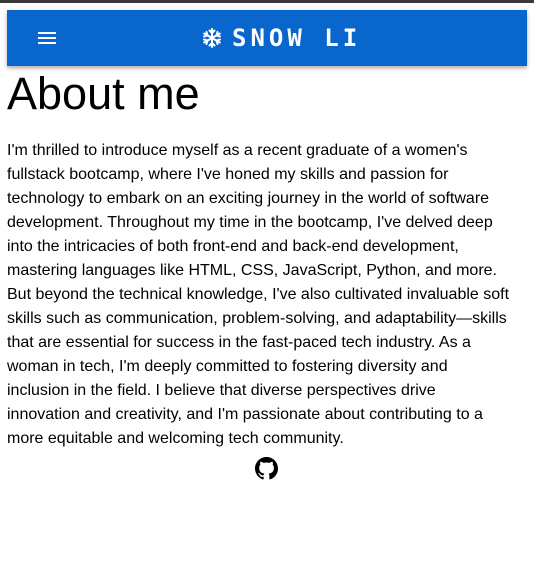  What do you see at coordinates (103, 93) in the screenshot?
I see `page-title: About me` at bounding box center [103, 93].